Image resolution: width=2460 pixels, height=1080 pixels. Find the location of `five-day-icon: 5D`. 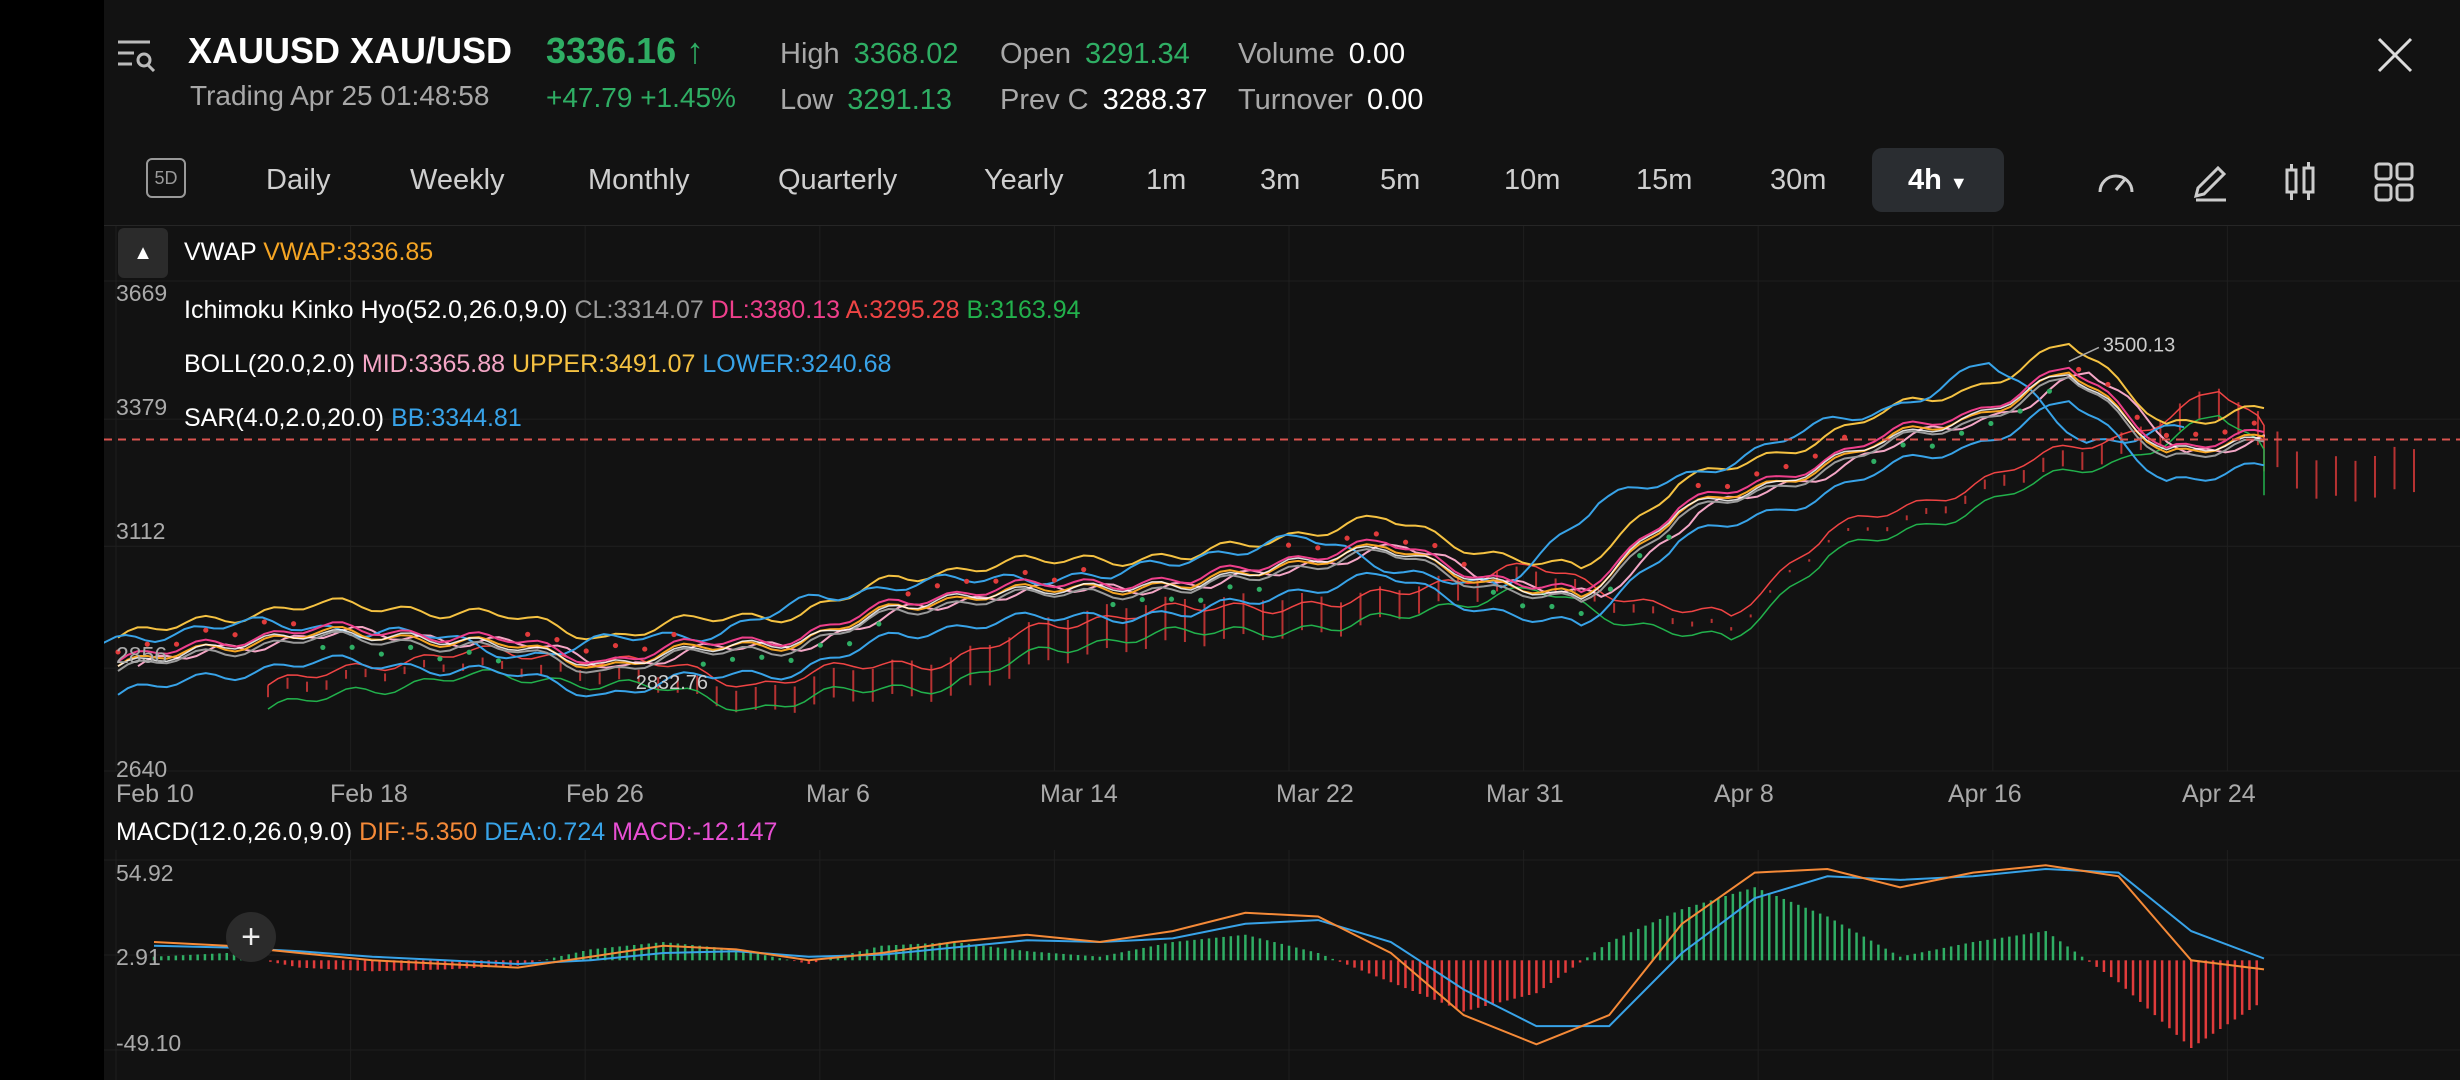

five-day-icon: 5D is located at coordinates (166, 178).